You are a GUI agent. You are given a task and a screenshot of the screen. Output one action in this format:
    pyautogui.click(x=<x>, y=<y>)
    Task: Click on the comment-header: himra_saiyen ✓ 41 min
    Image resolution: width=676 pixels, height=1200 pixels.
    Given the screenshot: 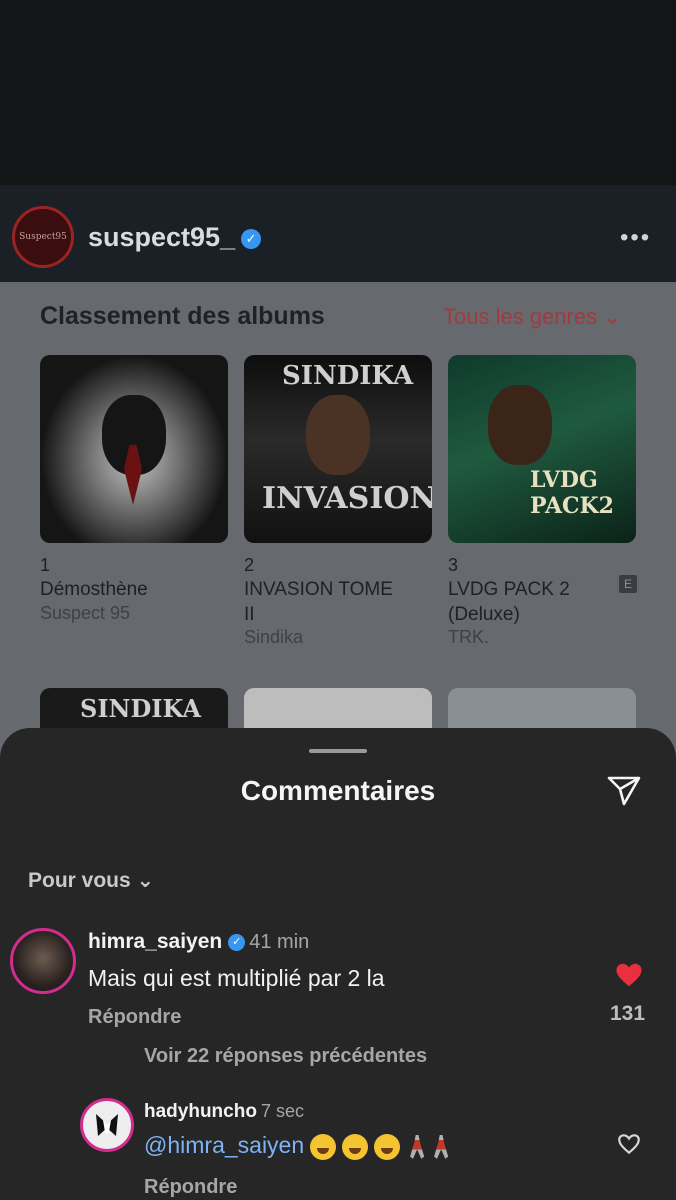 What is the action you would take?
    pyautogui.click(x=198, y=942)
    